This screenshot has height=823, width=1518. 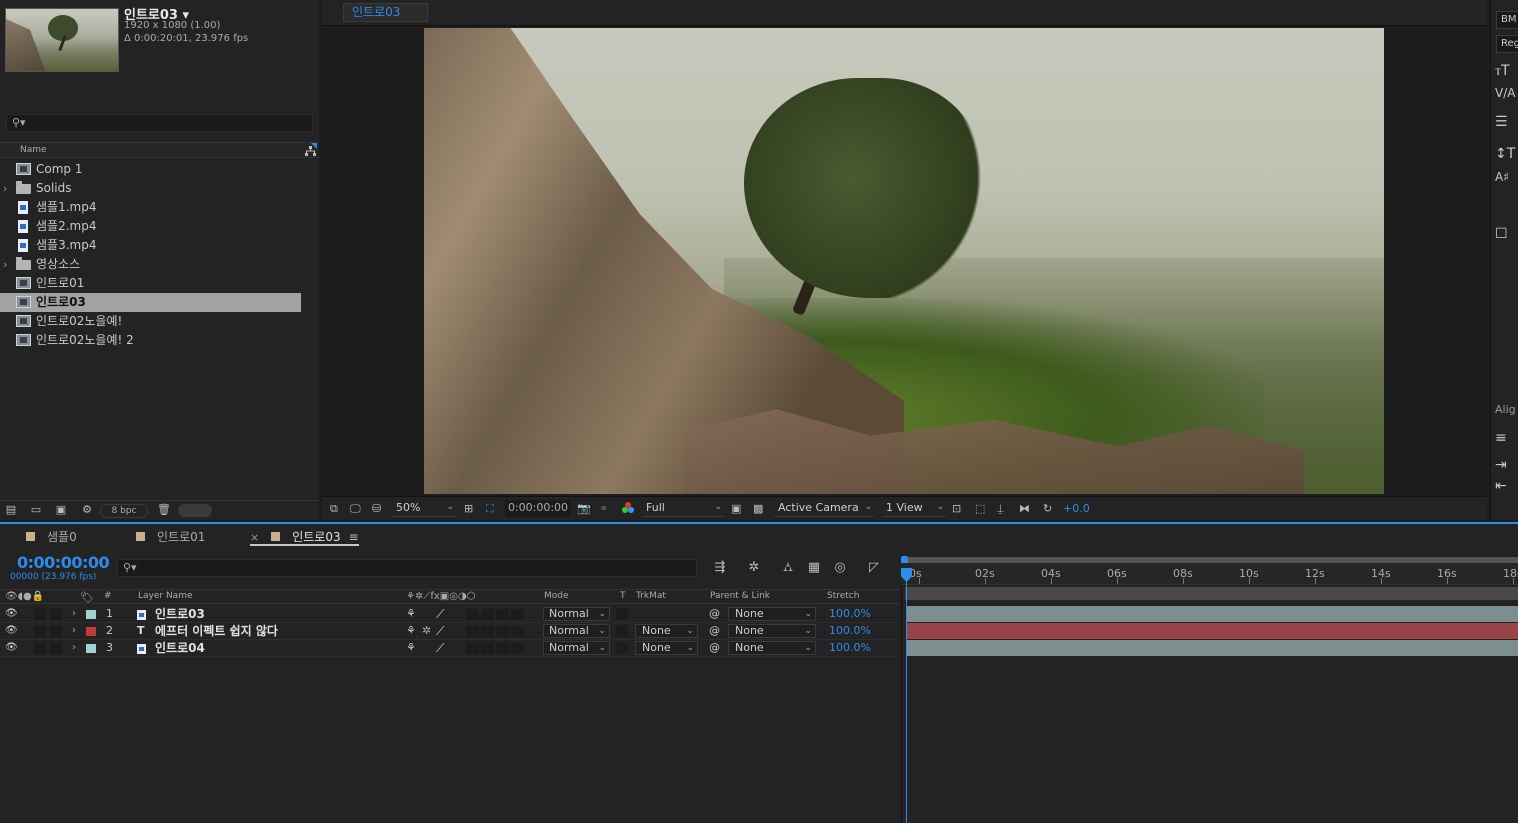 What do you see at coordinates (36, 510) in the screenshot?
I see `new-folder-icon: ▭` at bounding box center [36, 510].